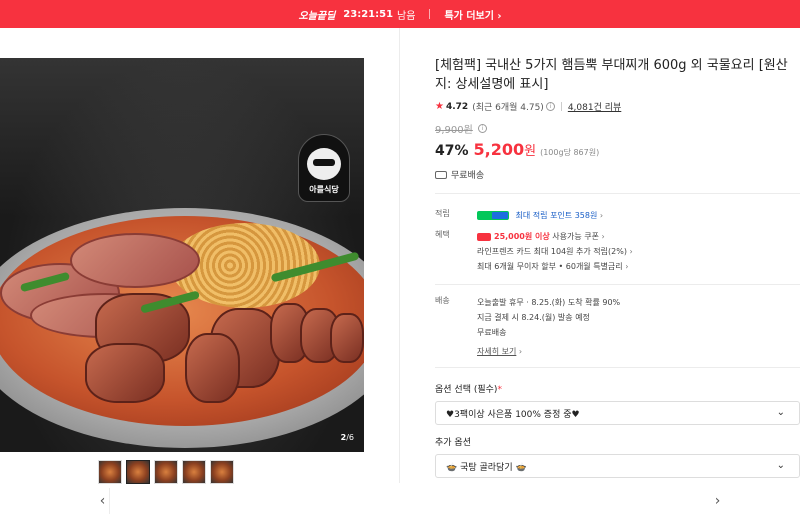 This screenshot has width=800, height=514. Describe the element at coordinates (468, 176) in the screenshot. I see `shipping-text: 무료배송` at that location.